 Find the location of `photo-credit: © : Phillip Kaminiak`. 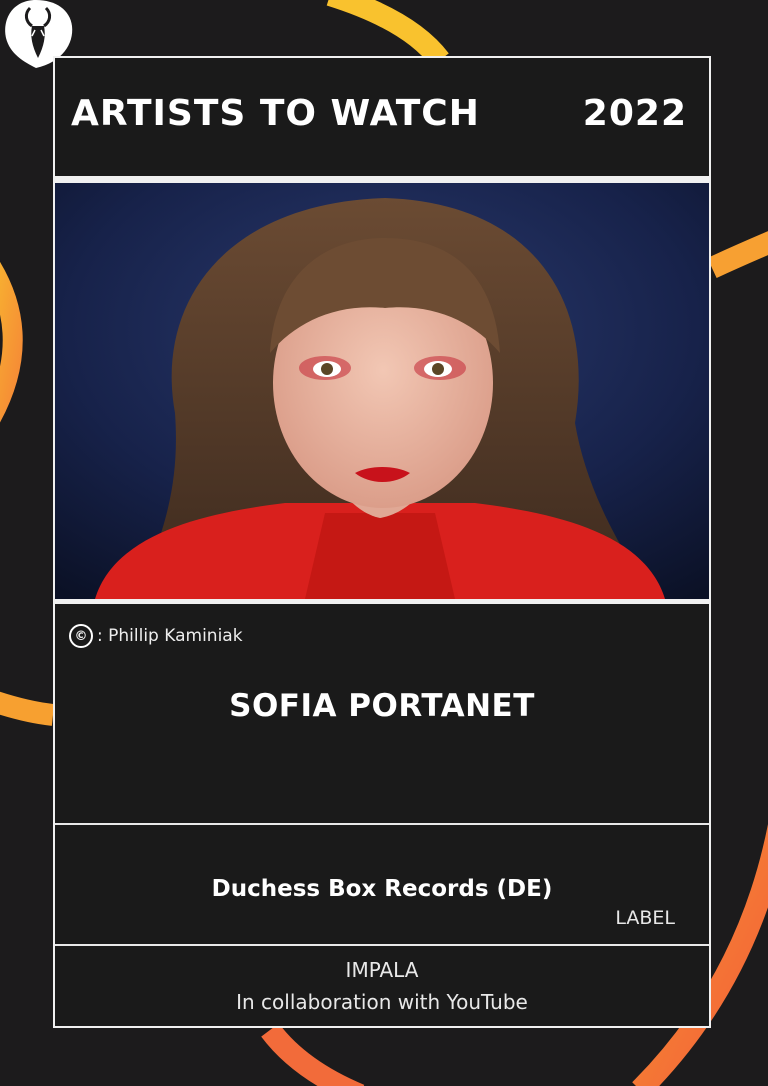

photo-credit: © : Phillip Kaminiak is located at coordinates (156, 636).